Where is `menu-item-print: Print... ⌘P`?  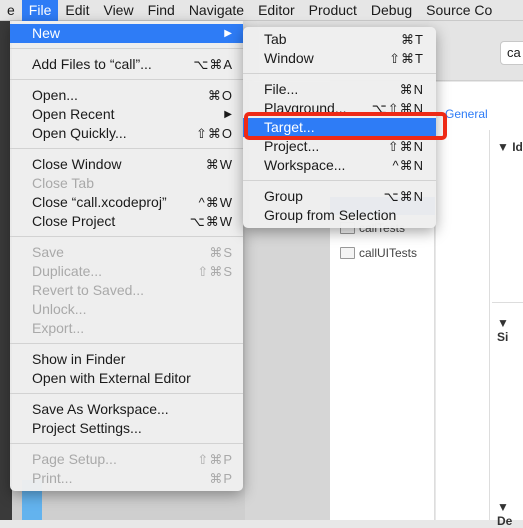
menu-item-print: Print... ⌘P is located at coordinates (126, 478).